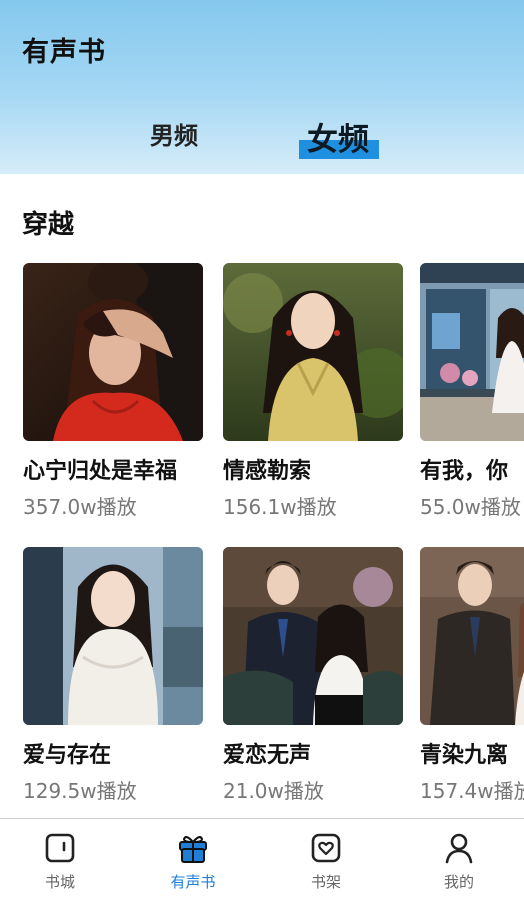 Image resolution: width=524 pixels, height=902 pixels. I want to click on nav-label: 书城, so click(59, 882).